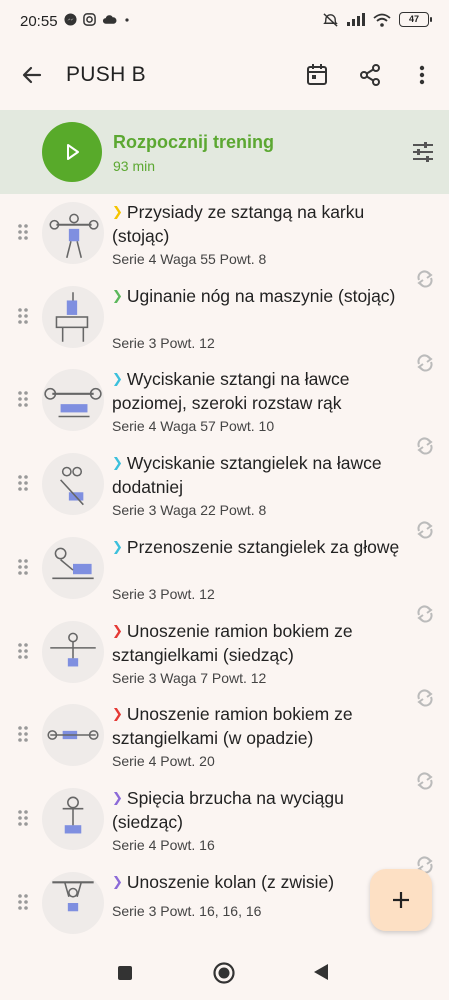 The image size is (449, 1000). What do you see at coordinates (224, 21) in the screenshot?
I see `status-bar: 20:55 47` at bounding box center [224, 21].